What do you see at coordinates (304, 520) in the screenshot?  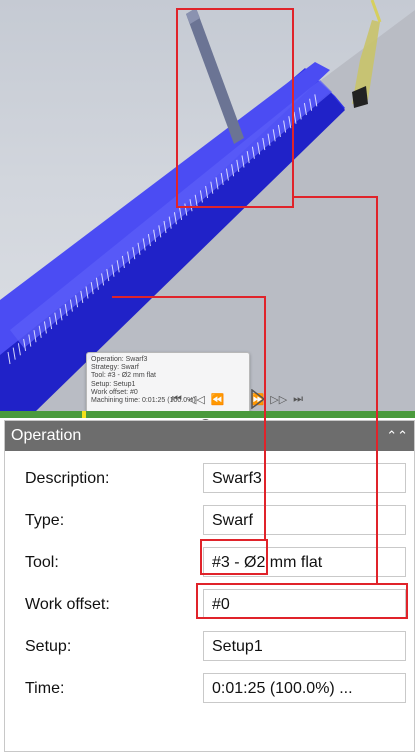 I see `type-value: Swarf` at bounding box center [304, 520].